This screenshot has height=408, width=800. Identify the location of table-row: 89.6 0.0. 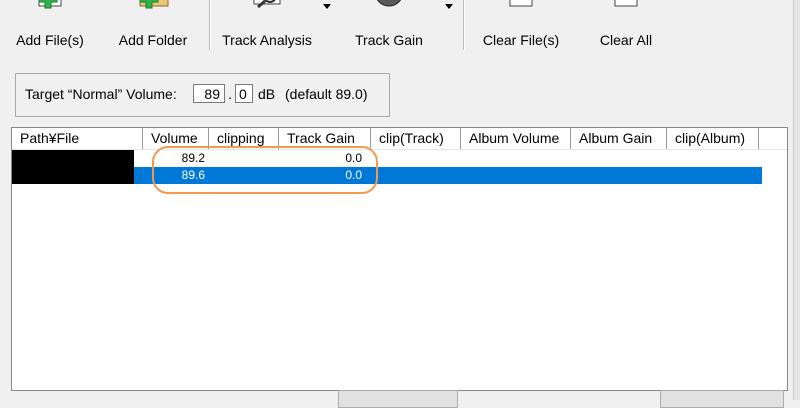
(387, 175).